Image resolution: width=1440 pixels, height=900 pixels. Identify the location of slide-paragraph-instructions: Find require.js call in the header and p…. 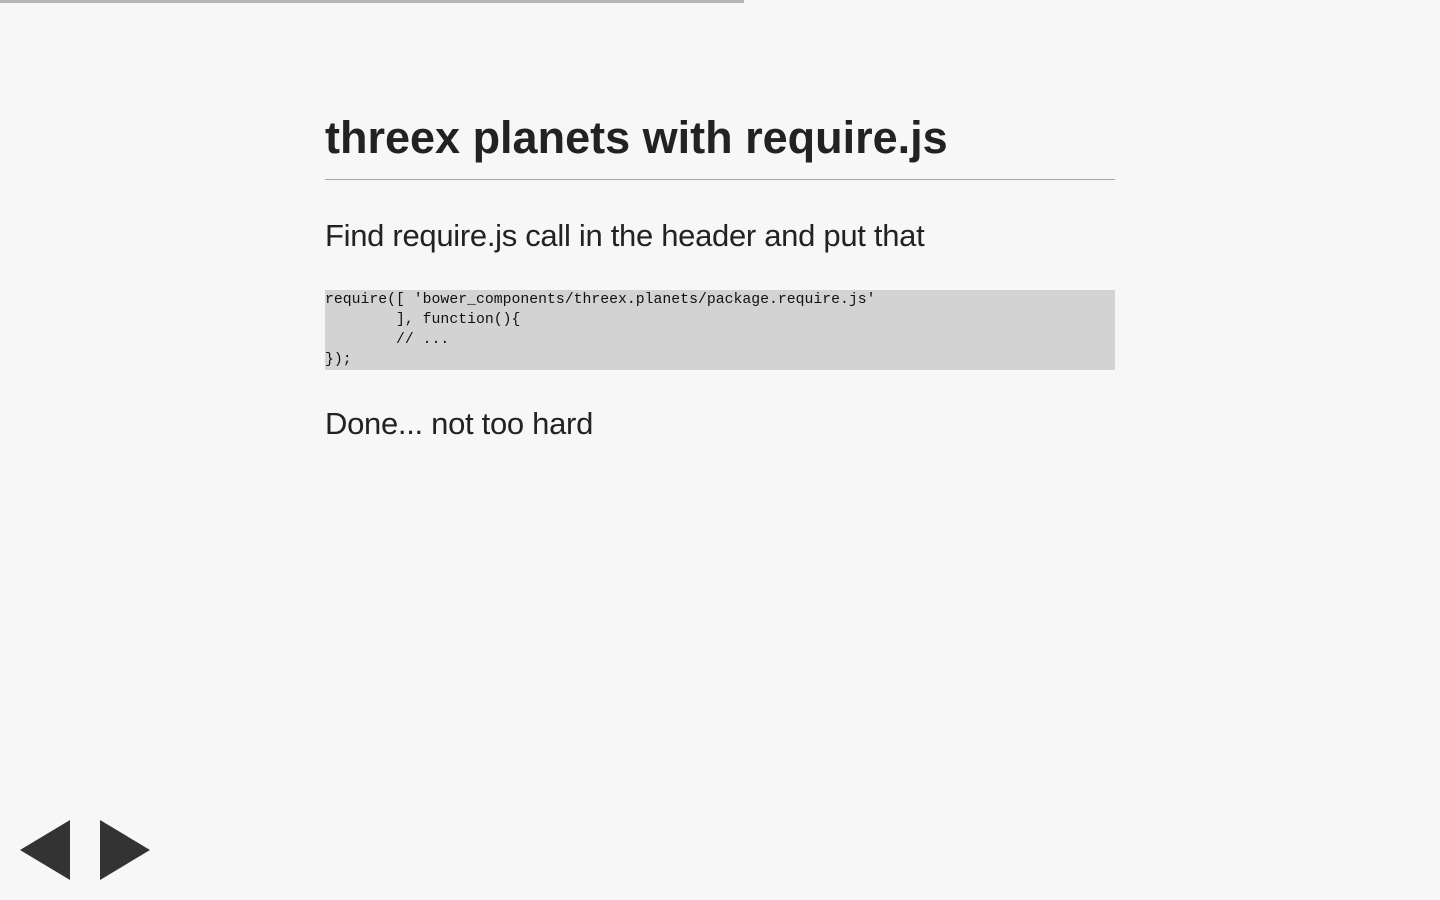
(625, 235).